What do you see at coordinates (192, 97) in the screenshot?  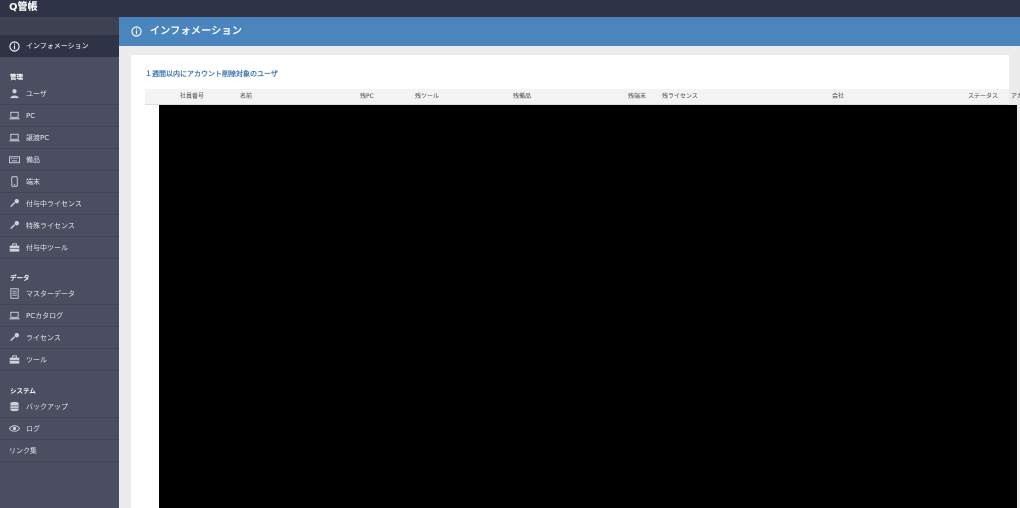 I see `column-header-employee-number: 社員番号` at bounding box center [192, 97].